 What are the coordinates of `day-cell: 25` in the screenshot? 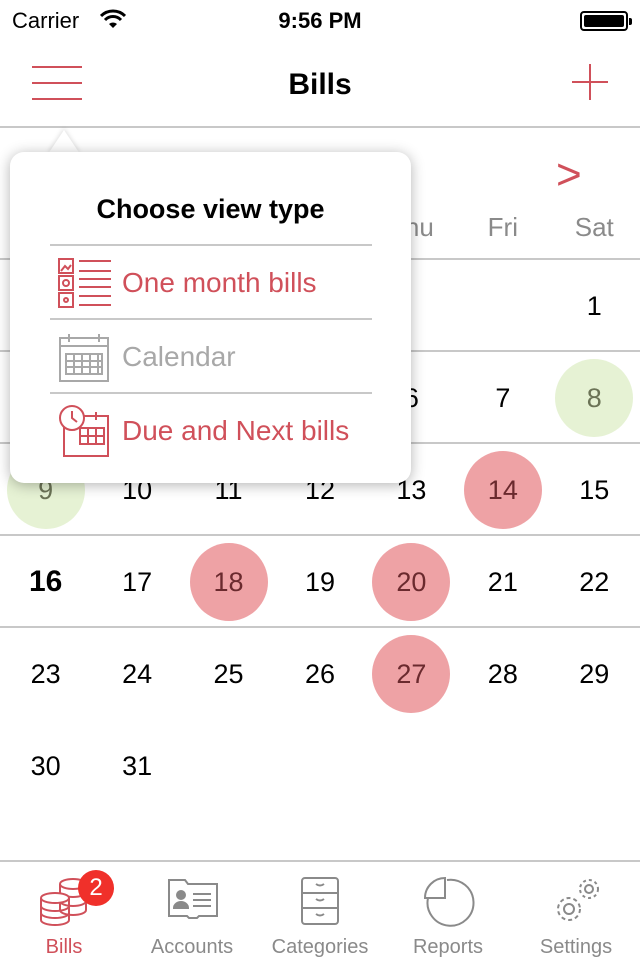 It's located at (228, 674).